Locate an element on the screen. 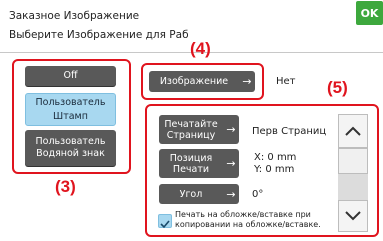 The height and width of the screenshot is (241, 383). scroll-up-button is located at coordinates (353, 131).